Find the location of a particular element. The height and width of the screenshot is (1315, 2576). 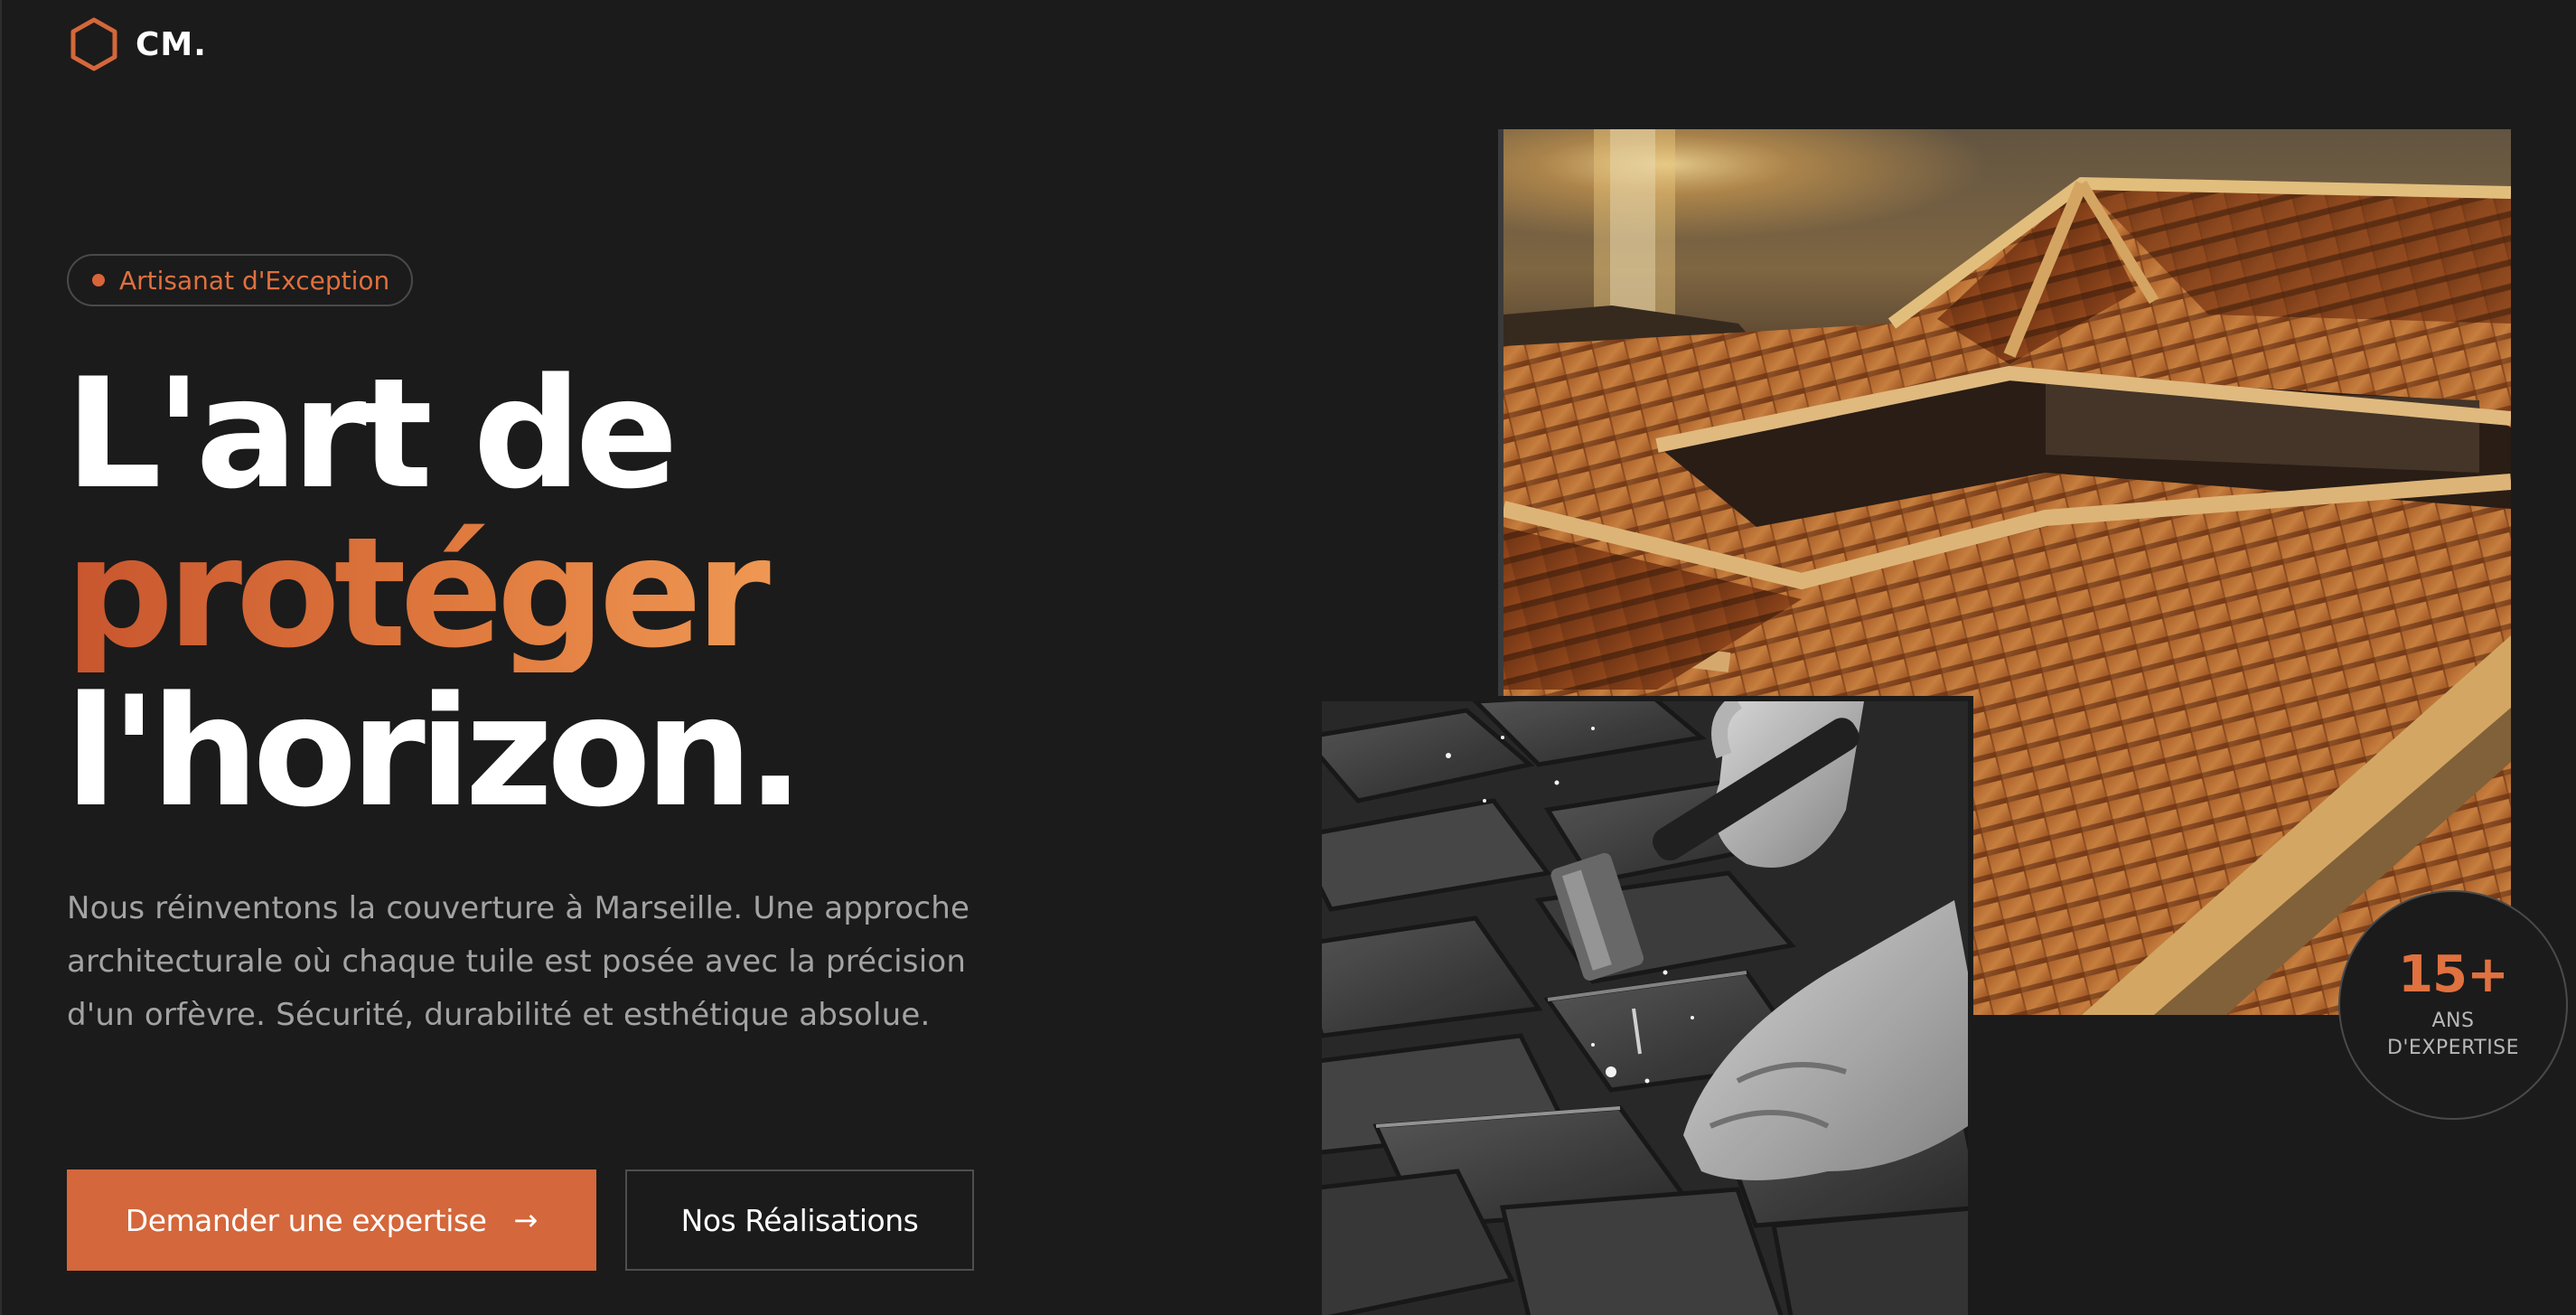

request-expertise-label: Demander une expertise is located at coordinates (306, 1220).